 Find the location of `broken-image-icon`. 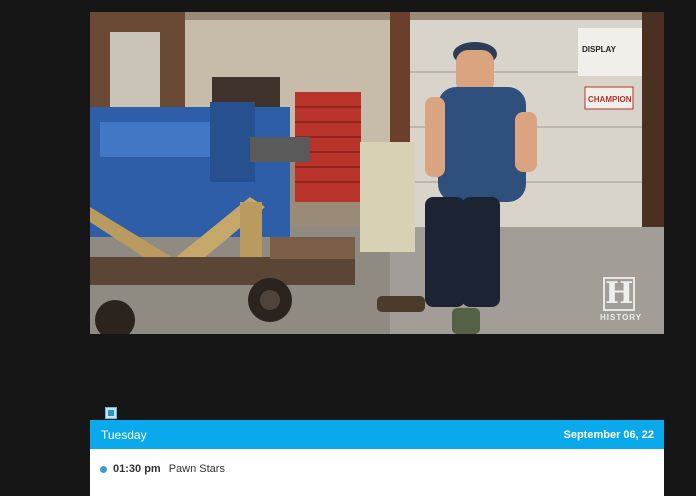

broken-image-icon is located at coordinates (111, 413).